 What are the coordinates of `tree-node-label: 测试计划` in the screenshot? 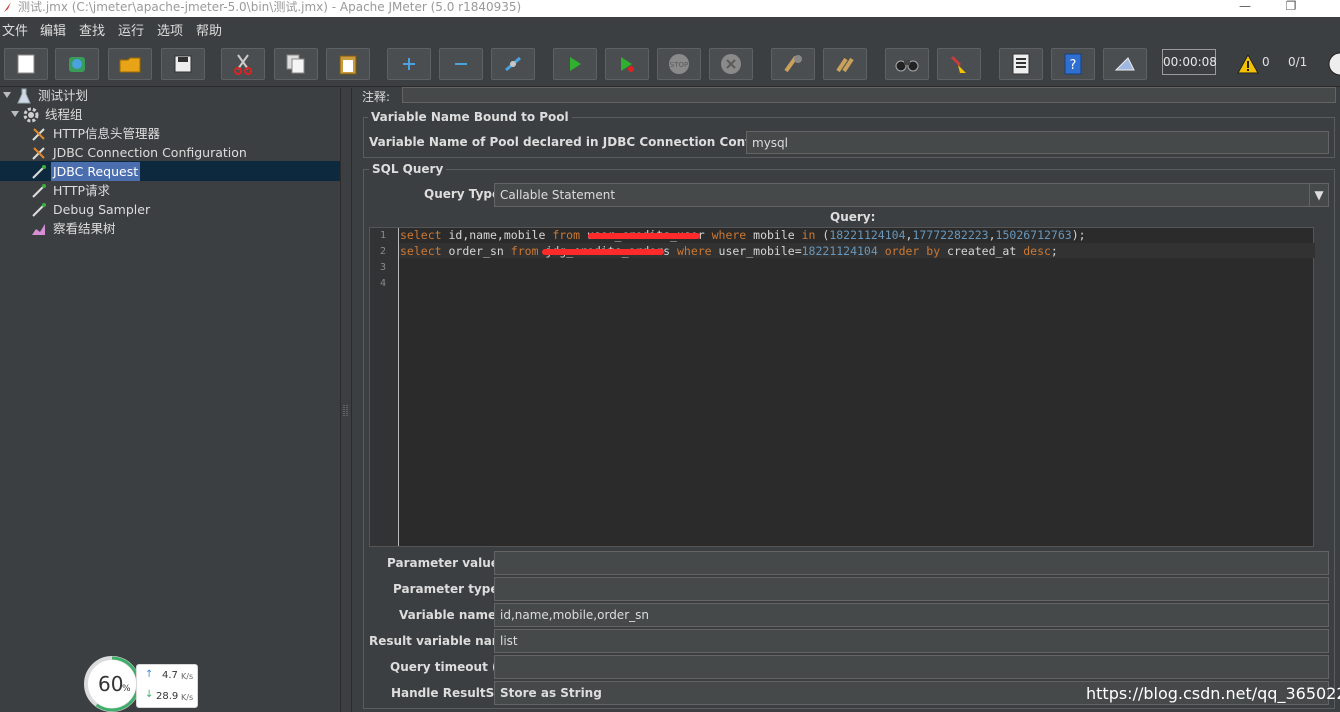 It's located at (63, 95).